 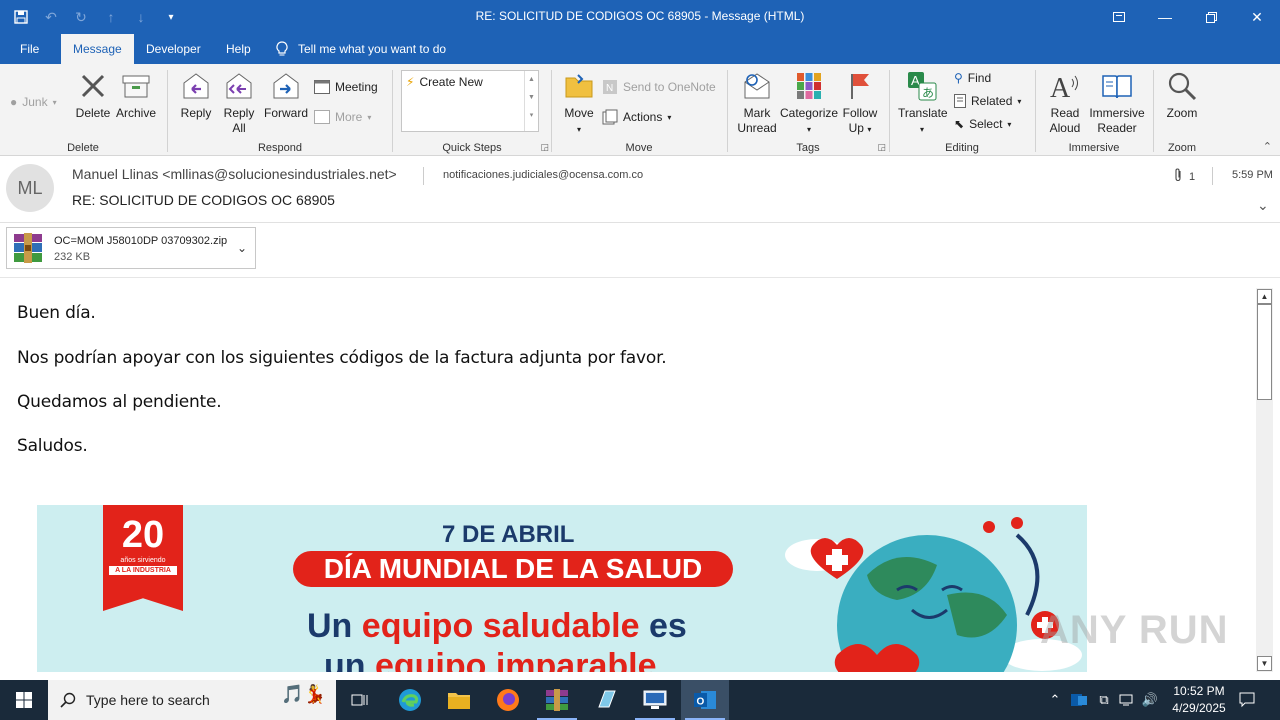 I want to click on customize-qat-icon: ▾, so click(x=171, y=17).